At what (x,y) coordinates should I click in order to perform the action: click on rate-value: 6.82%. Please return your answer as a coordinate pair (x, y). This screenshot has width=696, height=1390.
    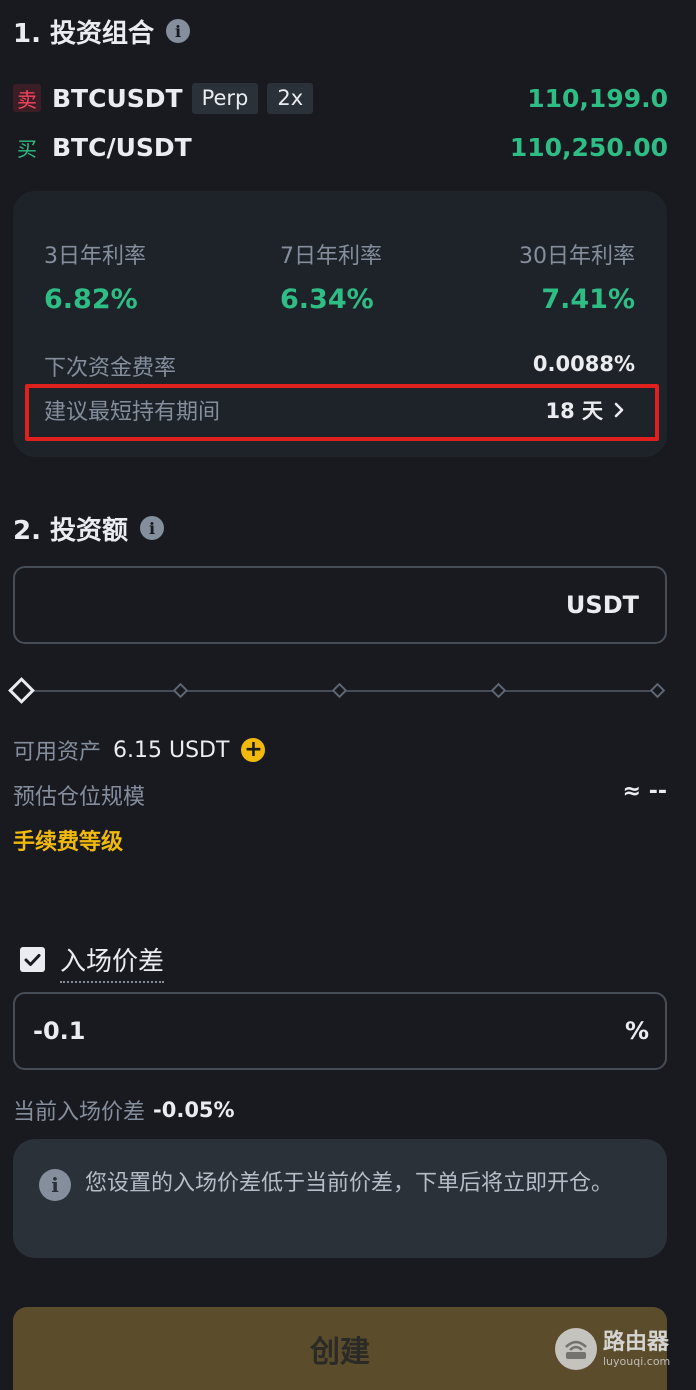
    Looking at the image, I should click on (91, 299).